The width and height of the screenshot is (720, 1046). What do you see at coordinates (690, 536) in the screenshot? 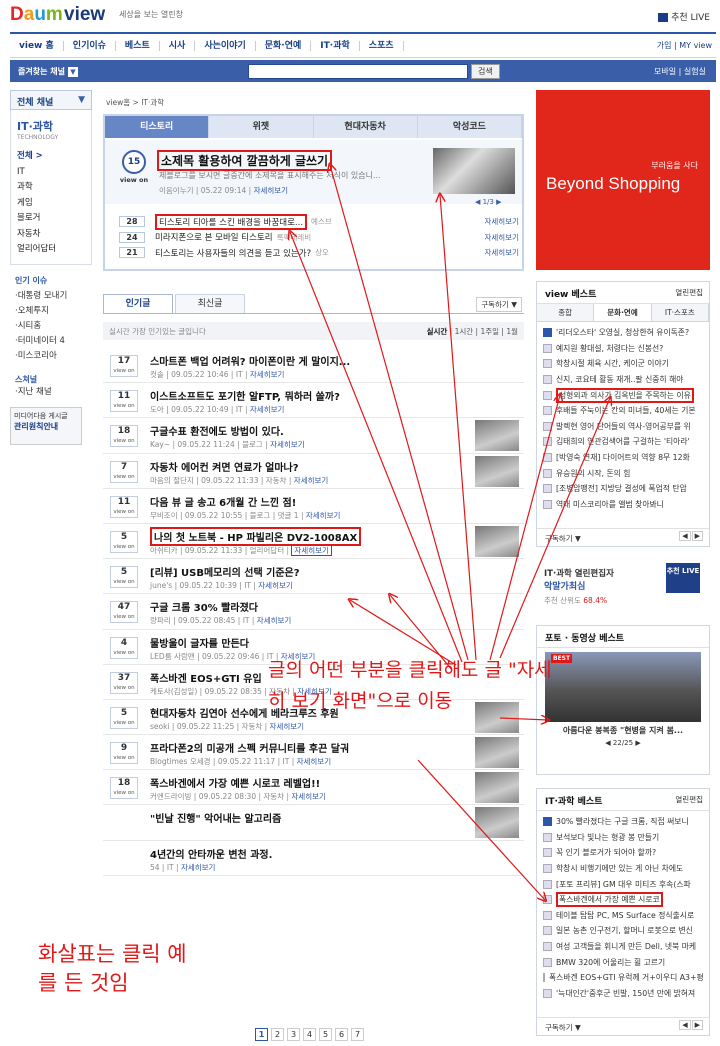
I see `pager-arrows: ◀ ▶` at bounding box center [690, 536].